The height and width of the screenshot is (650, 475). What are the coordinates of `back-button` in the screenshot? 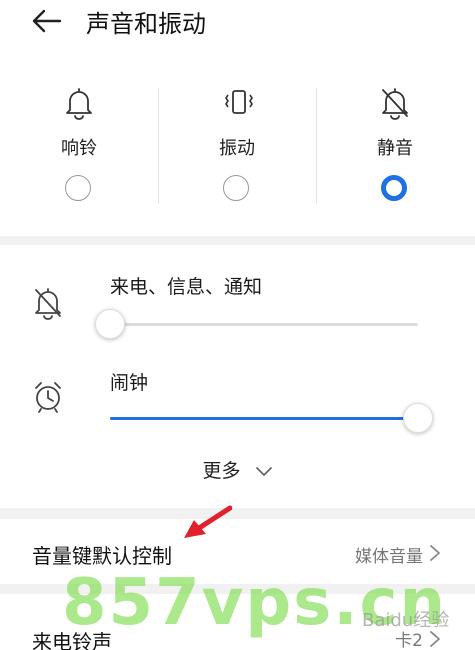 It's located at (47, 21).